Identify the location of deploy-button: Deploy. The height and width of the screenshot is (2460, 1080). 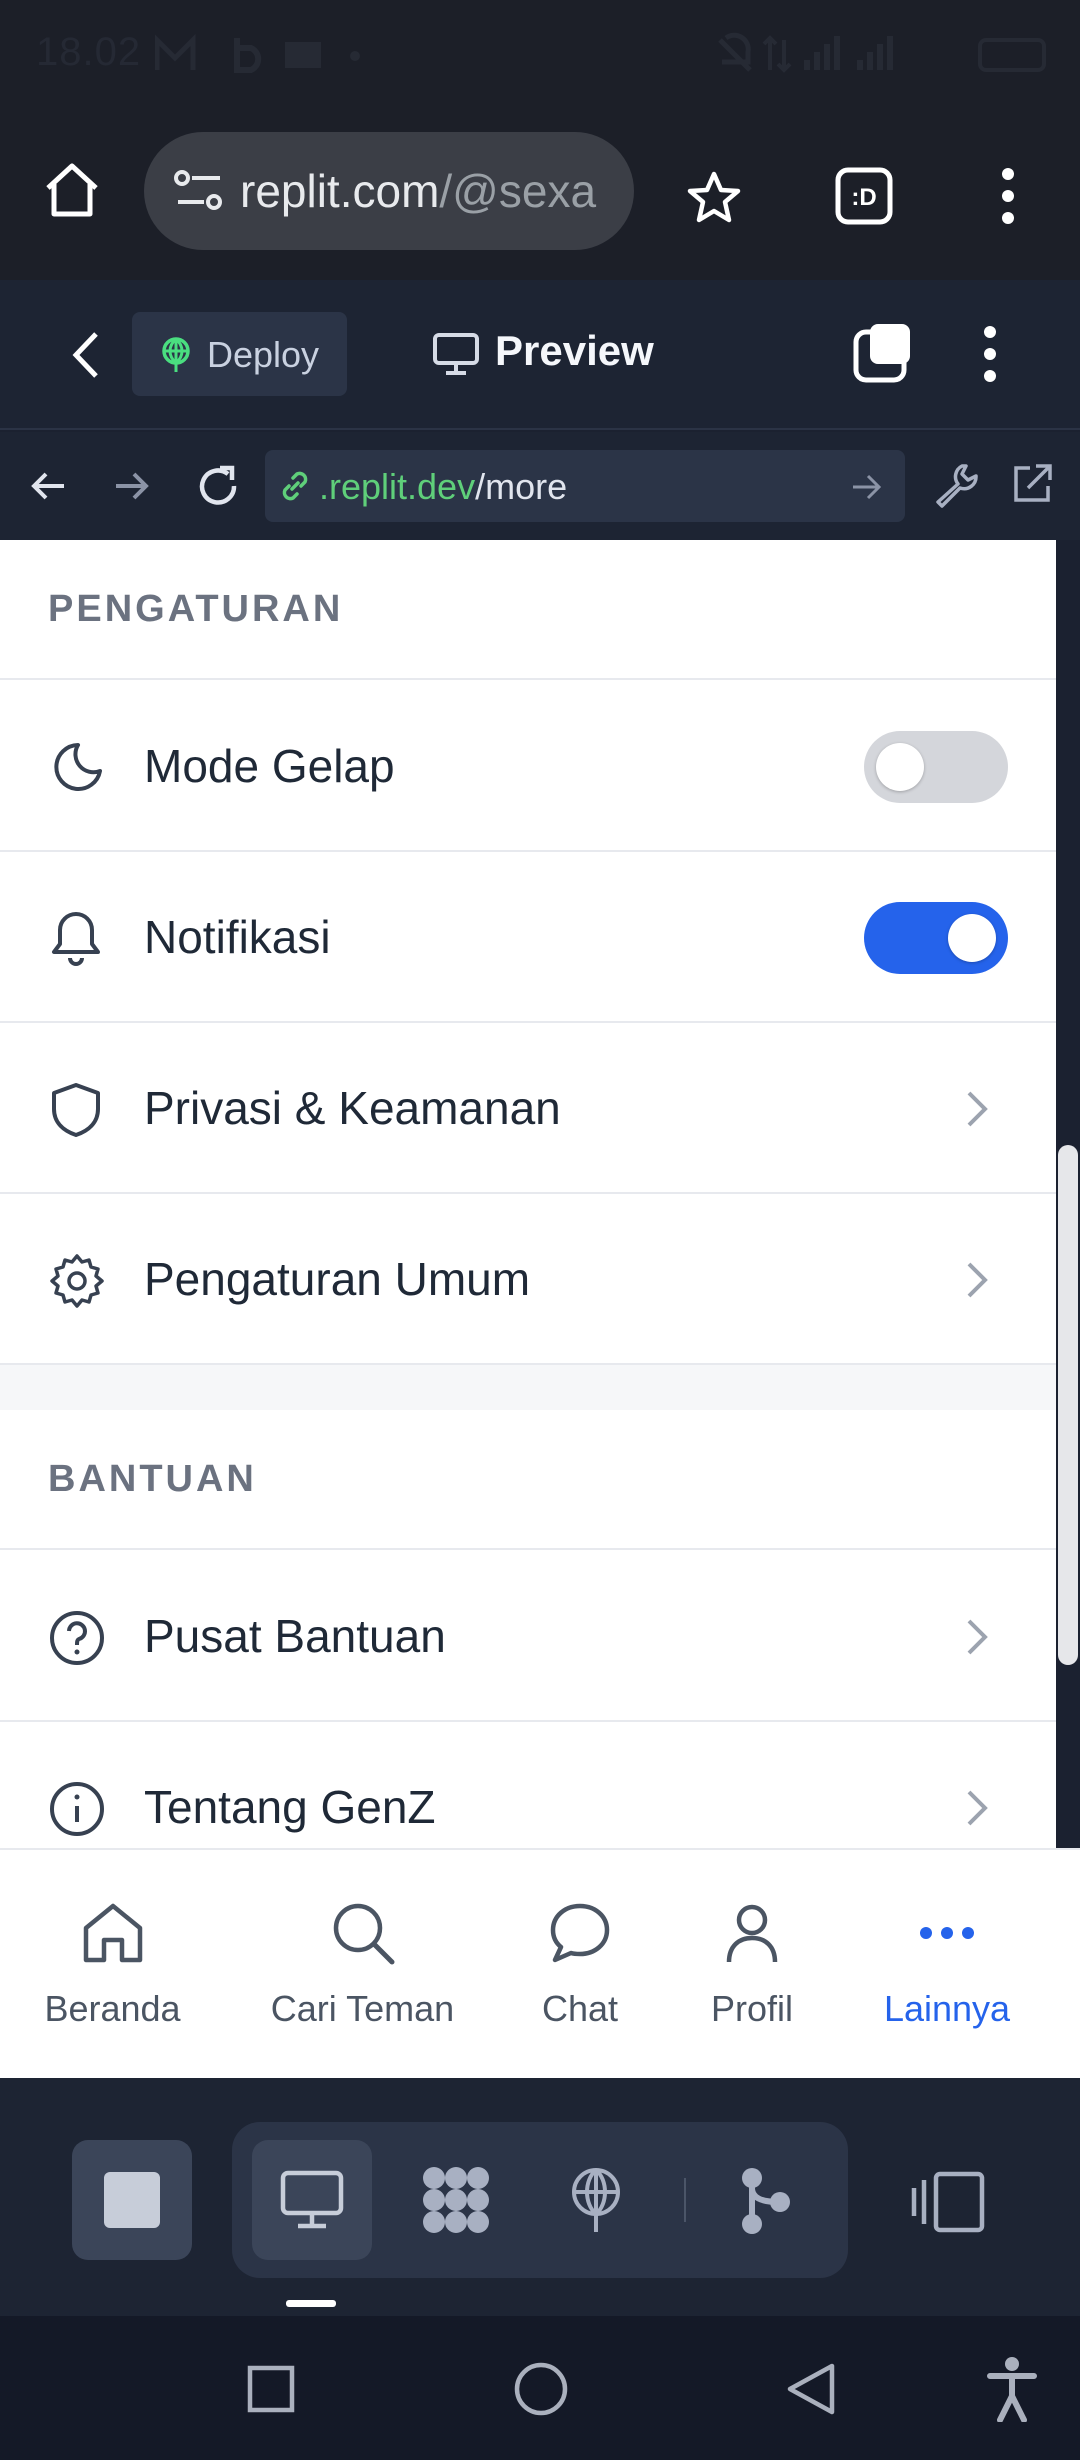
(239, 354).